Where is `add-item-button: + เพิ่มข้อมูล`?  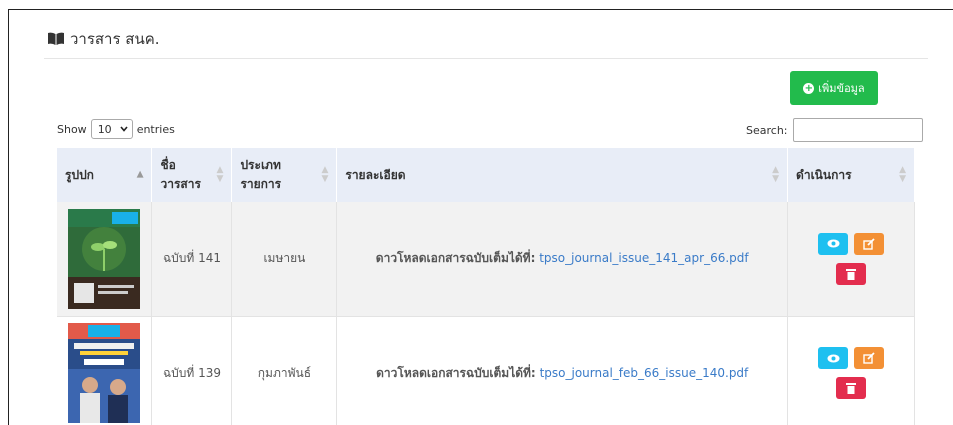 add-item-button: + เพิ่มข้อมูล is located at coordinates (834, 88).